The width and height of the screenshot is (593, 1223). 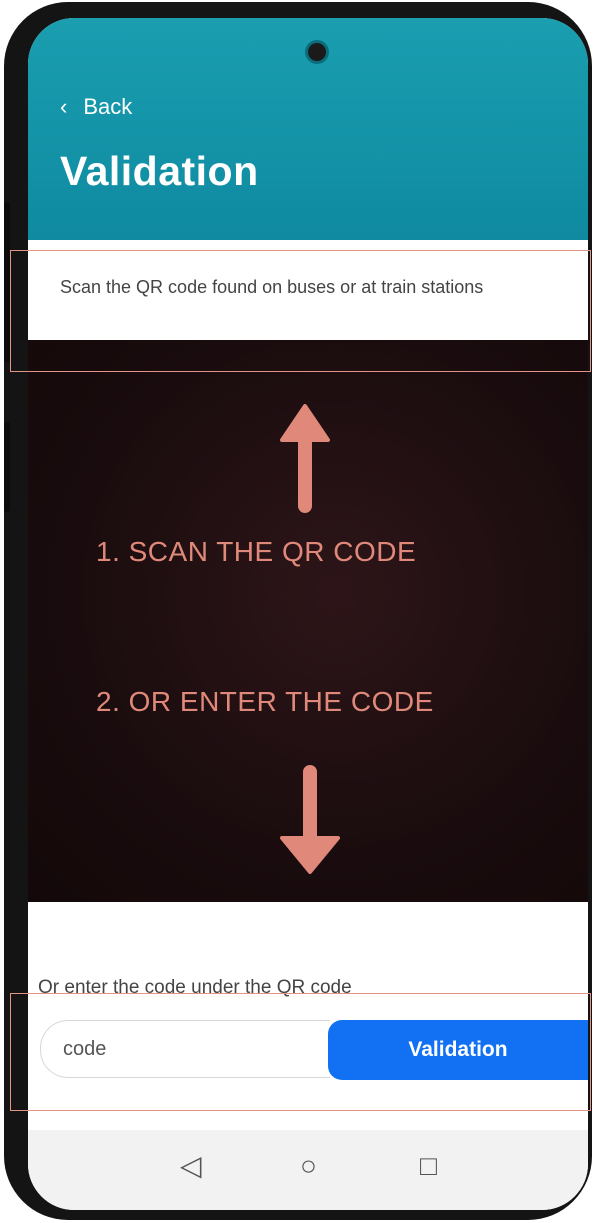 I want to click on power-button, so click(x=7, y=467).